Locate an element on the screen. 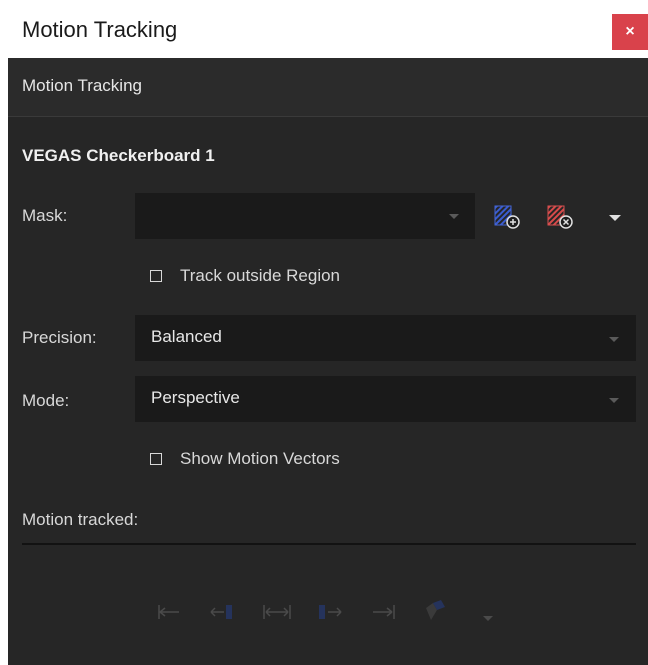  add-mask-button is located at coordinates (508, 219).